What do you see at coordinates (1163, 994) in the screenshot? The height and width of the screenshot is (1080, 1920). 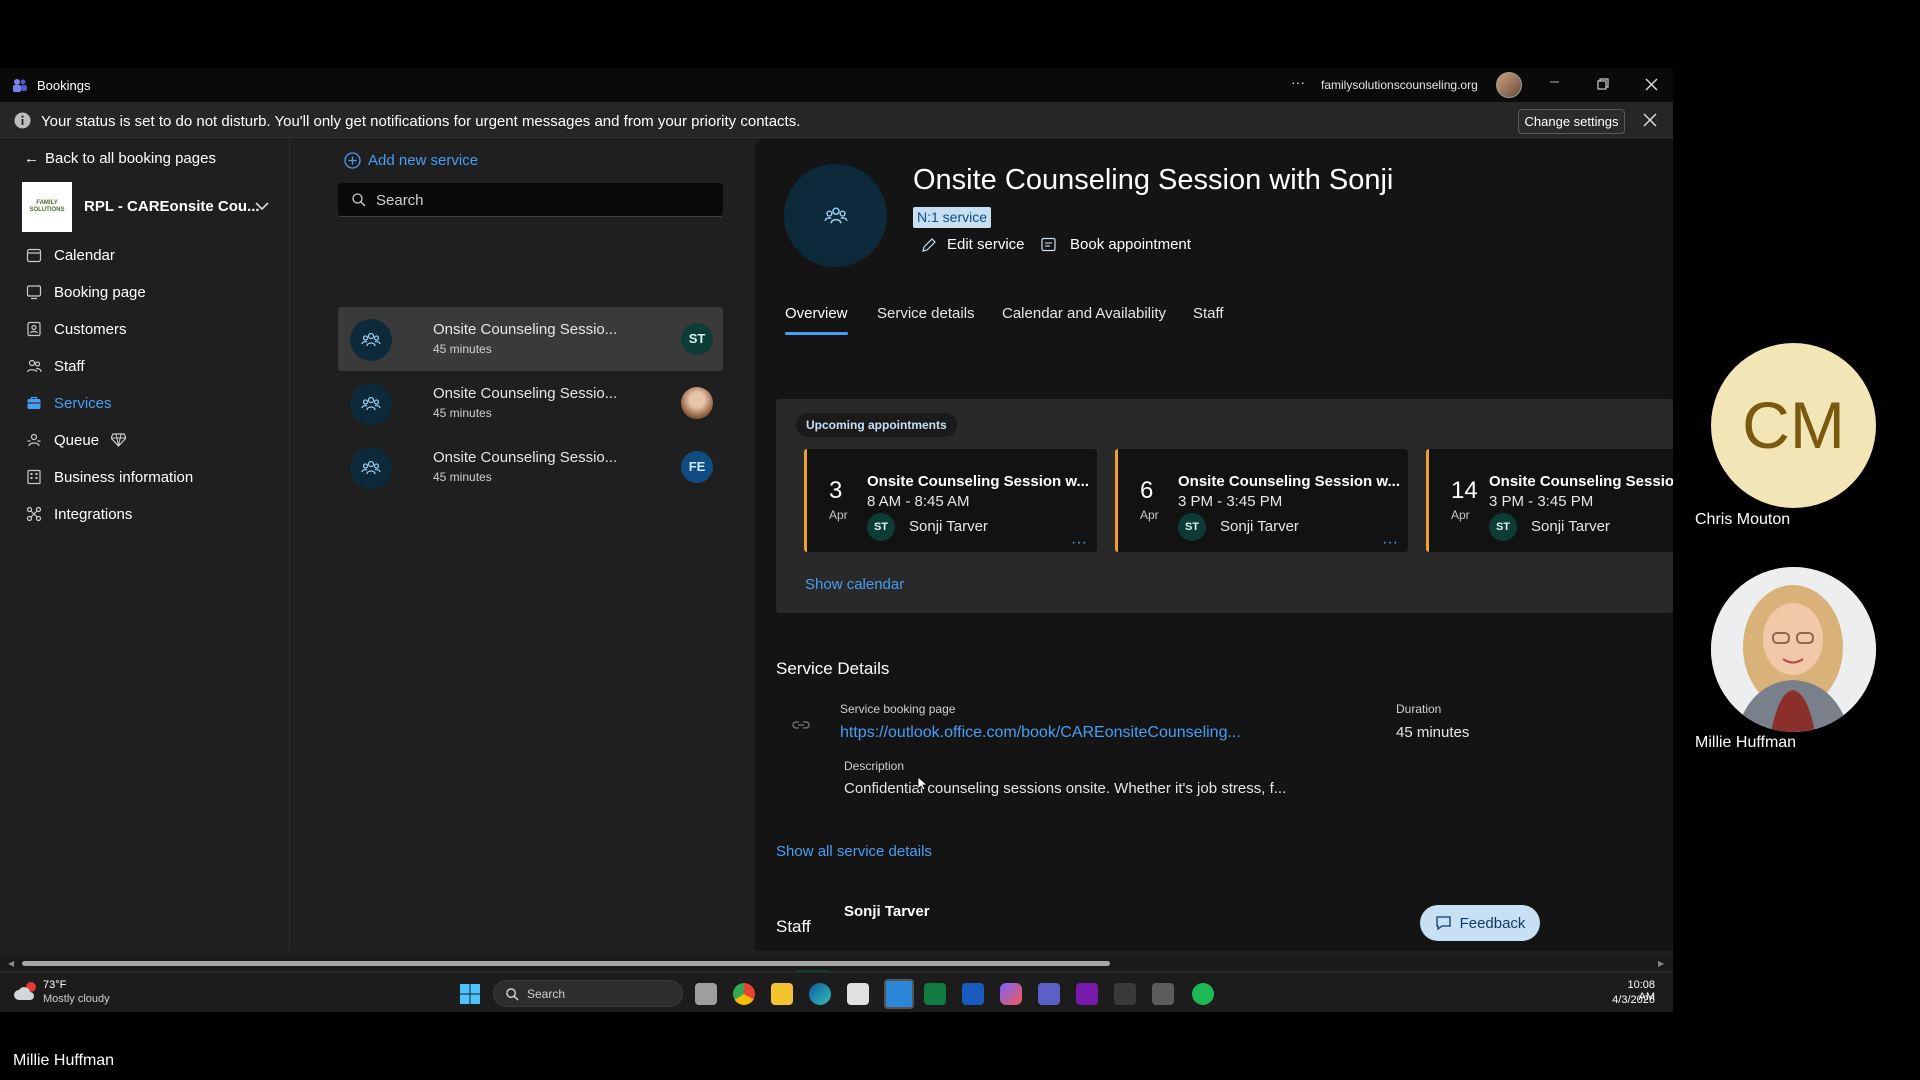 I see `calculator-icon` at bounding box center [1163, 994].